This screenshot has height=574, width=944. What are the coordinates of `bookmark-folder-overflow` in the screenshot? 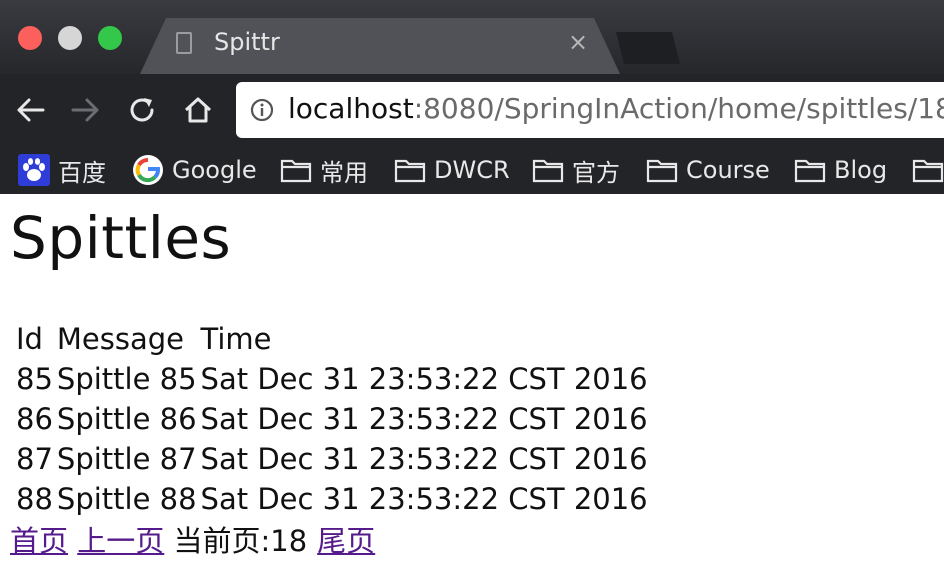 It's located at (928, 170).